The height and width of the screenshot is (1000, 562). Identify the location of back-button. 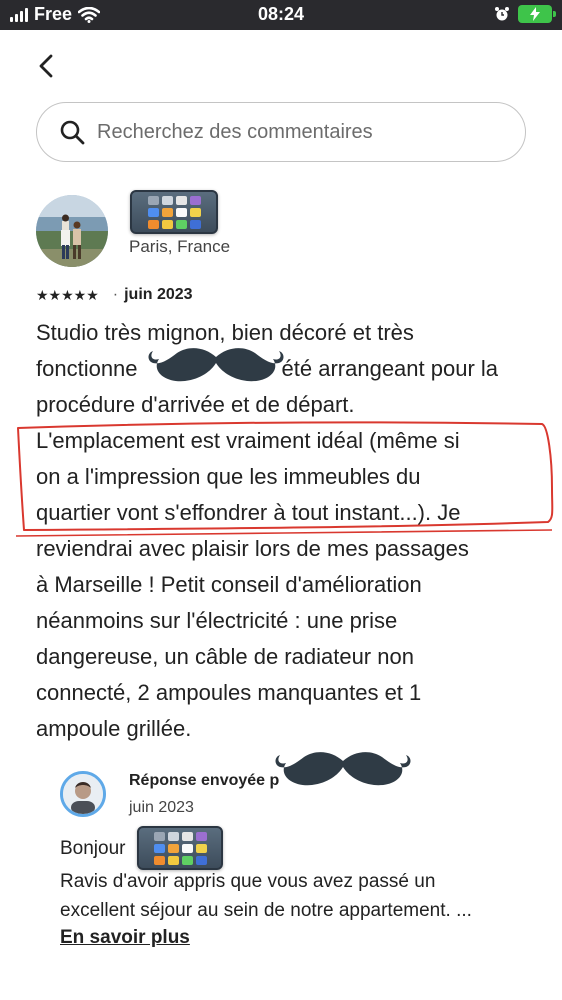
(46, 66).